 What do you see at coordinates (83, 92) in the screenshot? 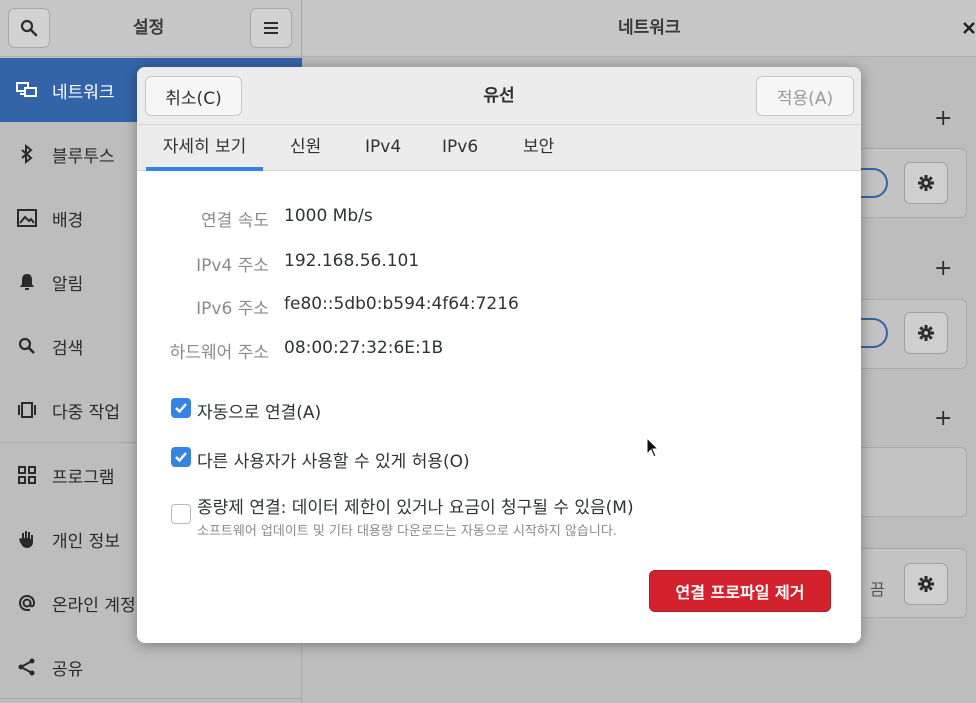
I see `sidebar-item-label: 네트워크` at bounding box center [83, 92].